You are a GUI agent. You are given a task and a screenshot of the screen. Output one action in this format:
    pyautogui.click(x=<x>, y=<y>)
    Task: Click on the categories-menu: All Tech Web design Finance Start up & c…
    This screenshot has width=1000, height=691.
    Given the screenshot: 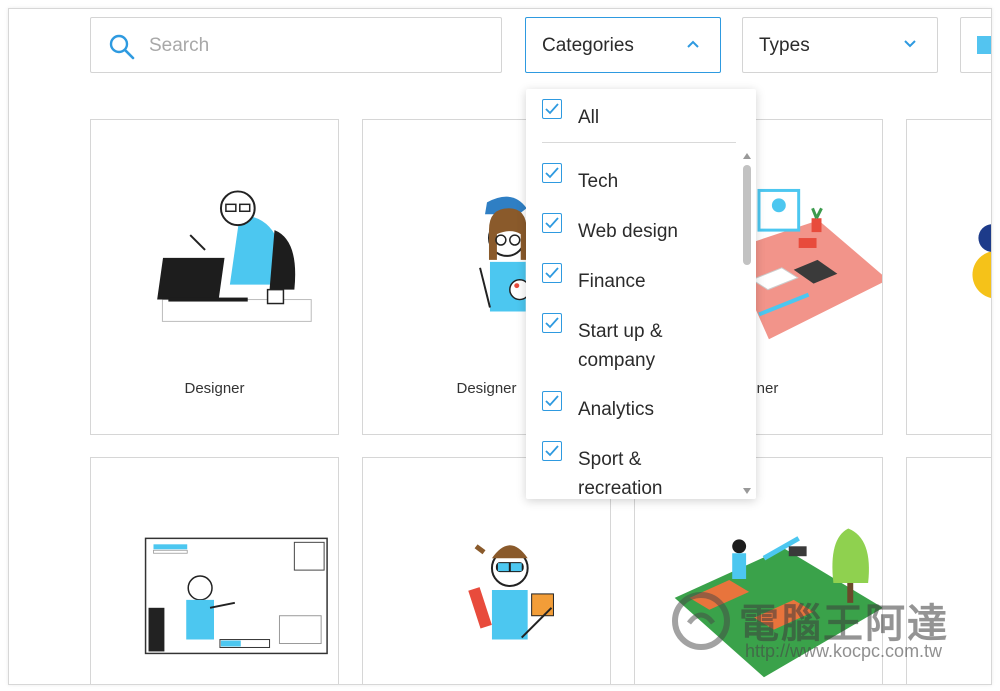 What is the action you would take?
    pyautogui.click(x=641, y=294)
    